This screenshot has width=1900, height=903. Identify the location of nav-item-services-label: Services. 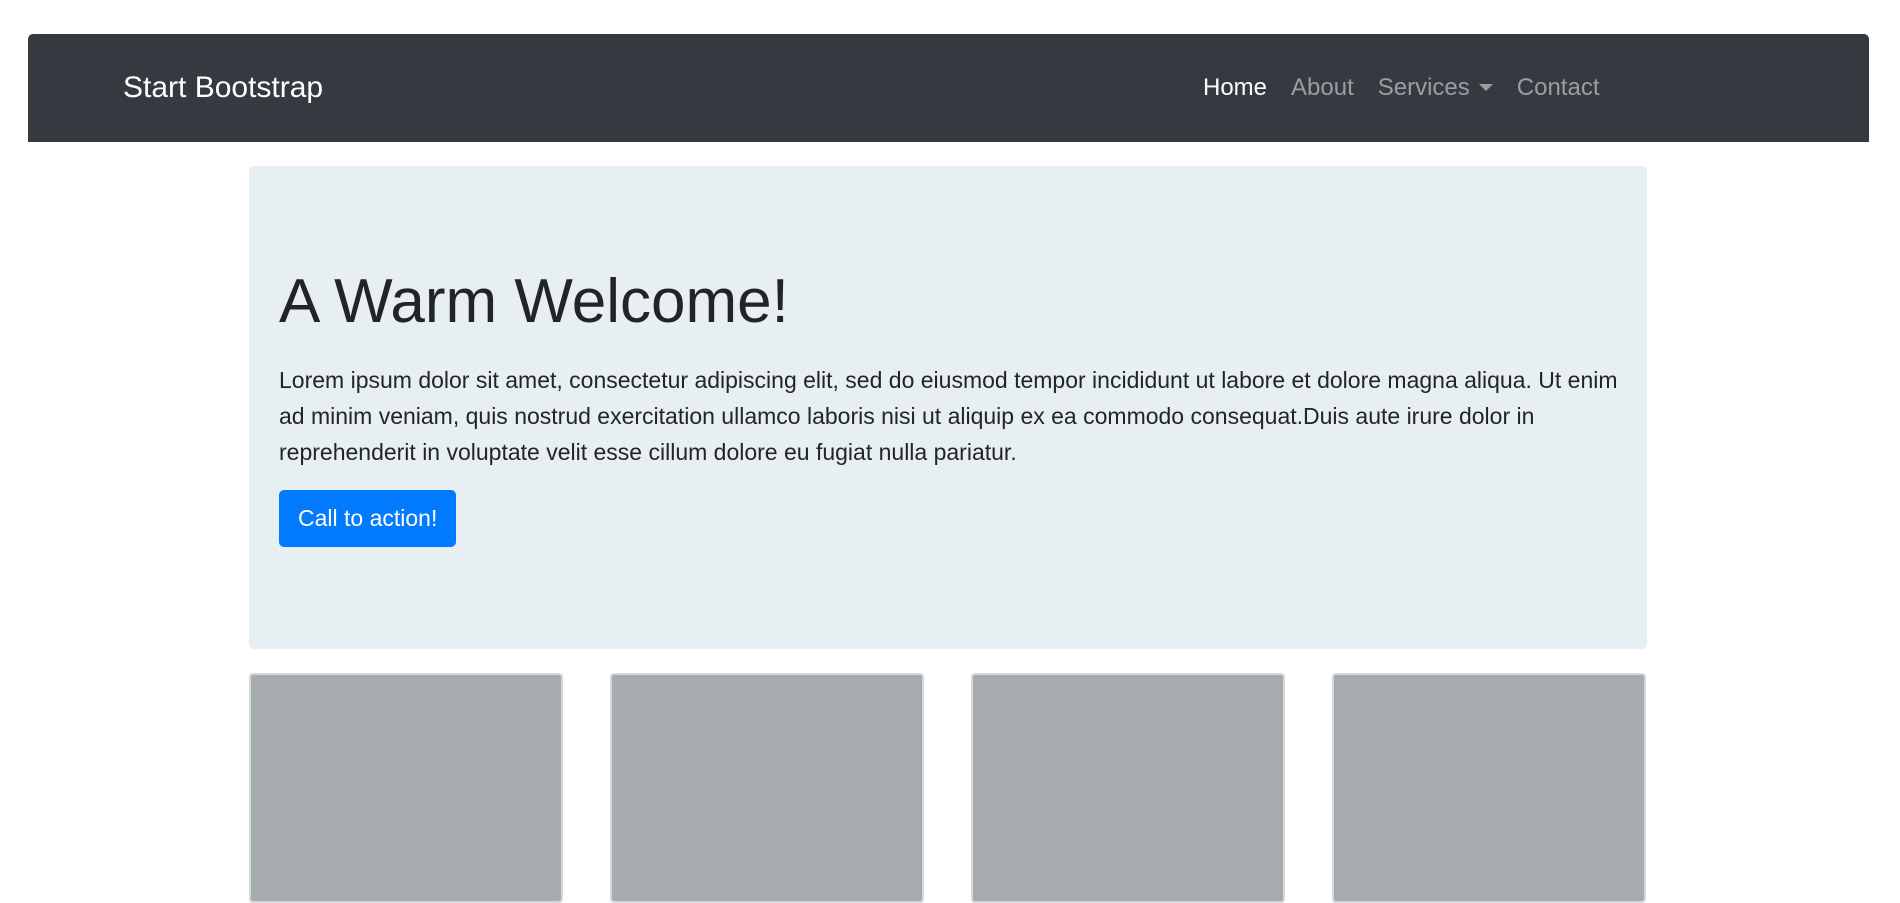
(1423, 87).